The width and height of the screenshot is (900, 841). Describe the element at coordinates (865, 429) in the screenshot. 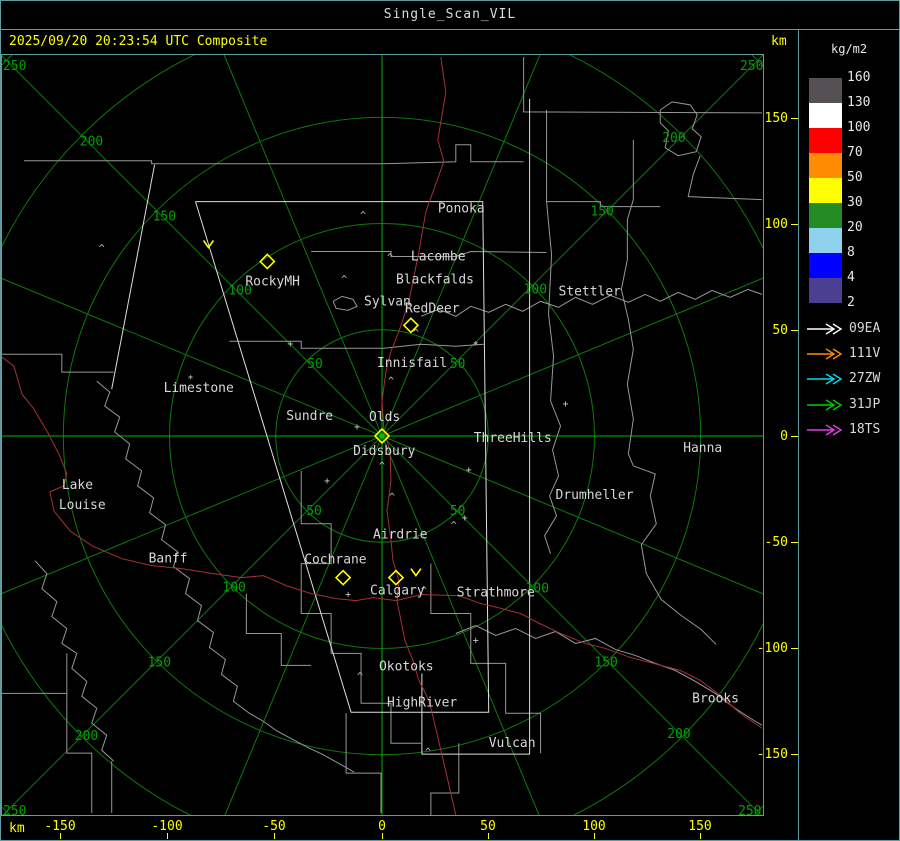

I see `site-id-label: 18TS` at that location.